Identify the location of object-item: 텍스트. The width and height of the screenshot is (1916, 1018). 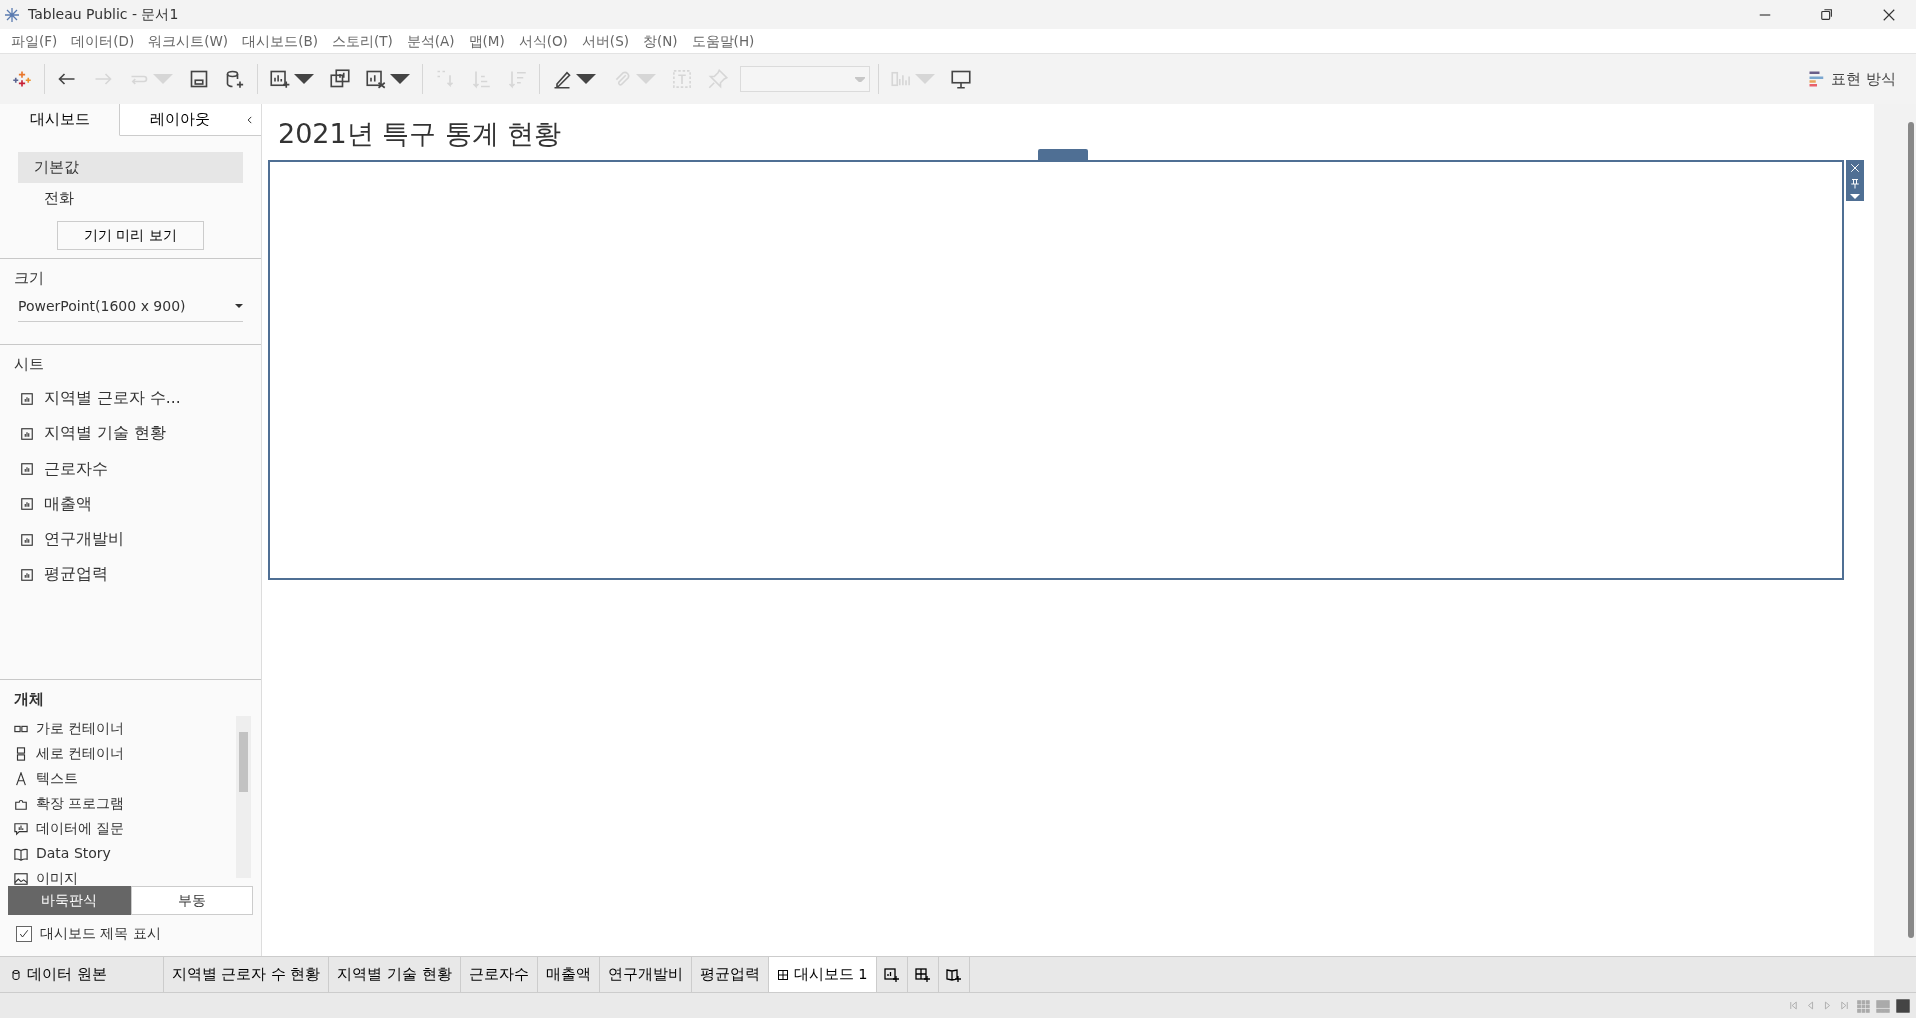
(57, 778).